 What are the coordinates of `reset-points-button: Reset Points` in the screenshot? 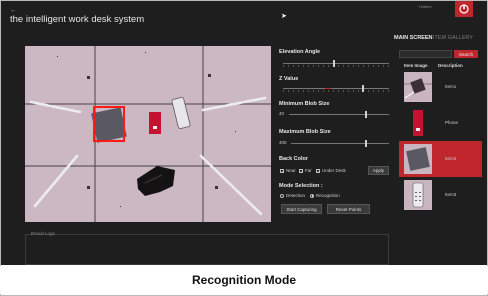 It's located at (348, 209).